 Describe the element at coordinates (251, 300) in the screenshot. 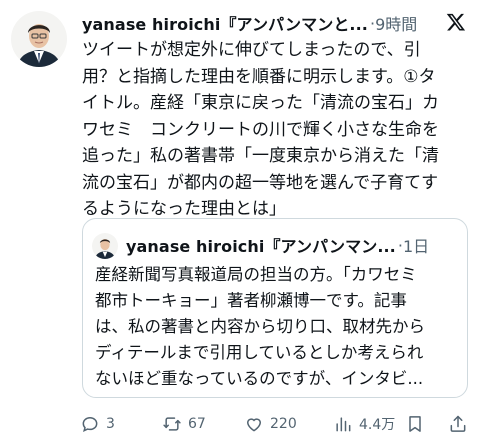

I see `quoted-line: 都市トーキョー」著者柳瀬博一です。記事` at that location.